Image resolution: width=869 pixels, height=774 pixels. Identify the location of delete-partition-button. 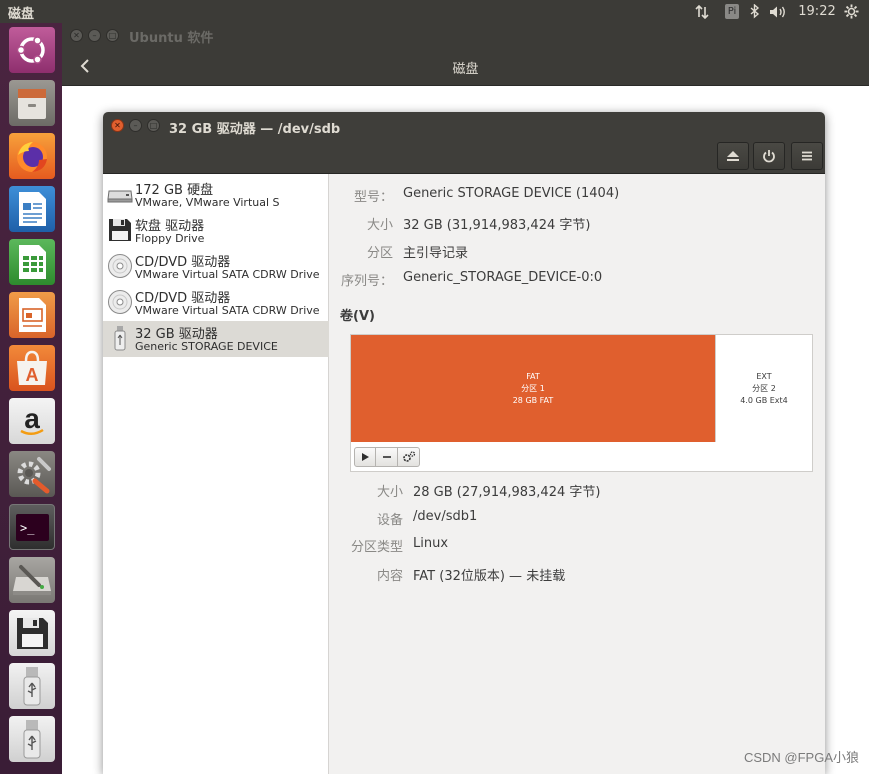
(387, 457).